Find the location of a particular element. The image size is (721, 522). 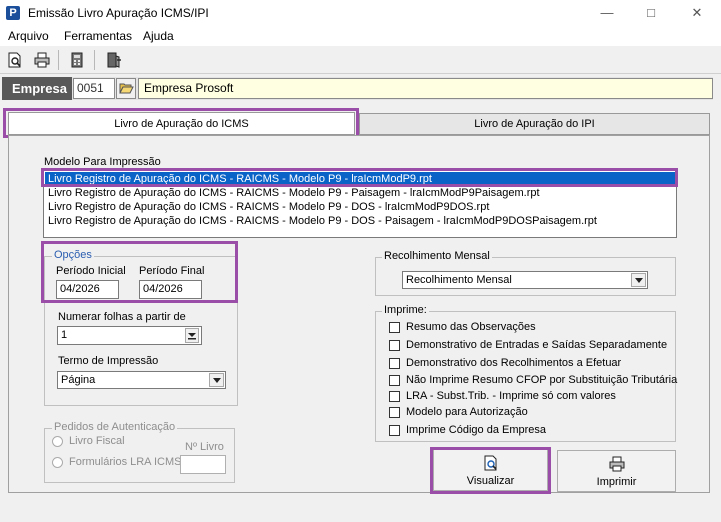

n-livro-label: Nº Livro is located at coordinates (204, 447).